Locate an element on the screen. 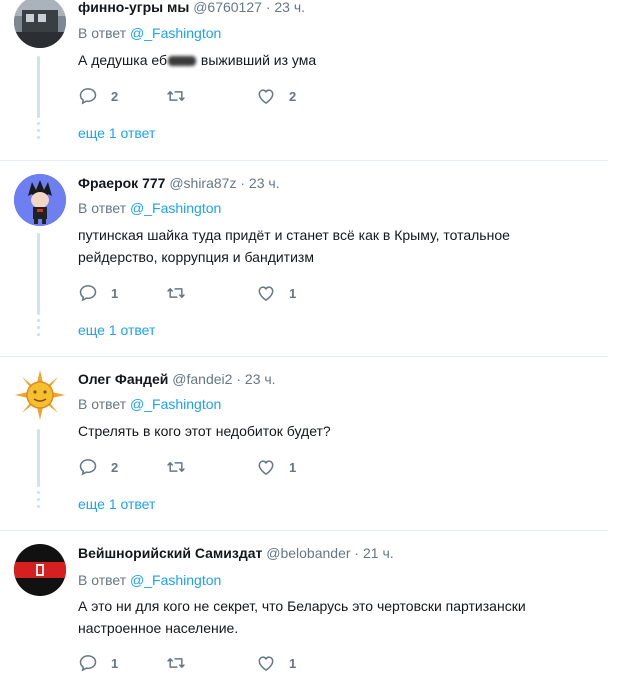  author-handle: @belobander is located at coordinates (308, 553).